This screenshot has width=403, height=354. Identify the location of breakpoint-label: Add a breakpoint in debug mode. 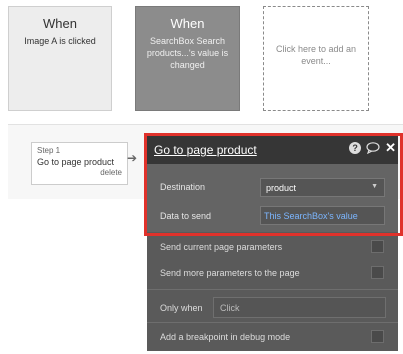
(225, 337).